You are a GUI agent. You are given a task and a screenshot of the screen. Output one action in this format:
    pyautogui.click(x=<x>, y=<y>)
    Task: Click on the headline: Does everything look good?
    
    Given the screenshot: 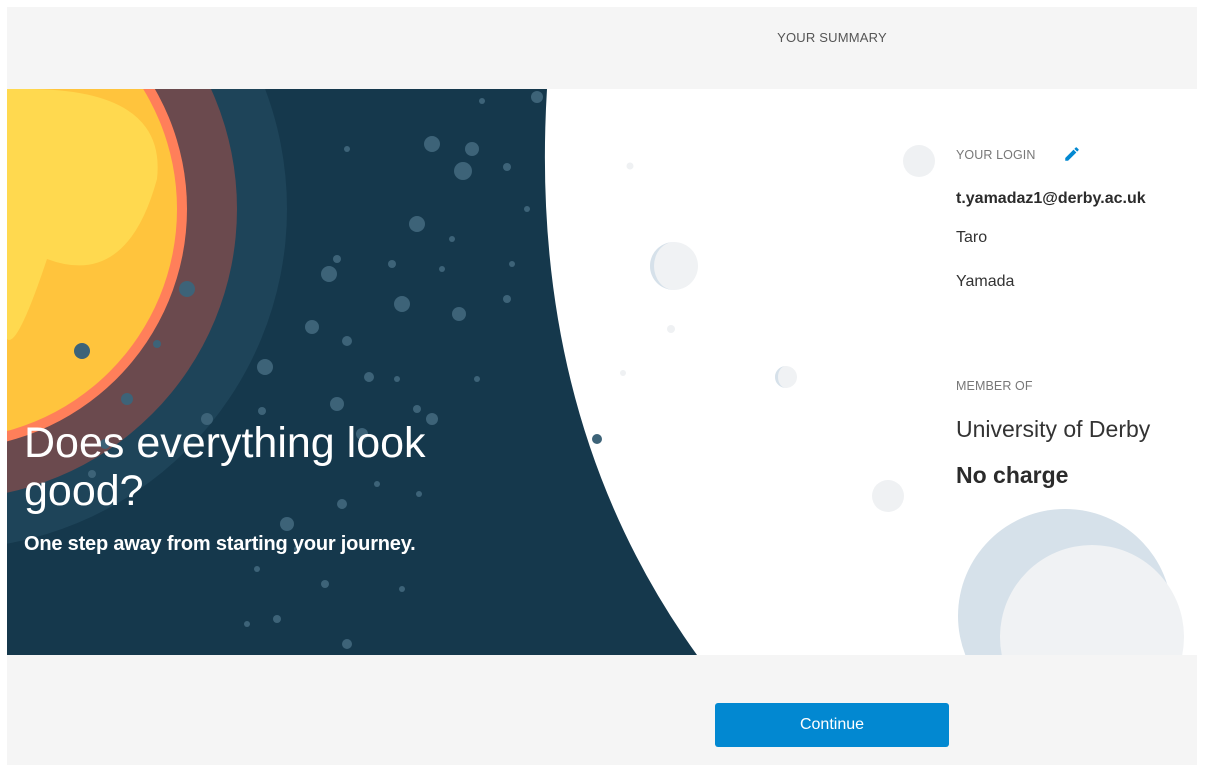 What is the action you would take?
    pyautogui.click(x=225, y=467)
    